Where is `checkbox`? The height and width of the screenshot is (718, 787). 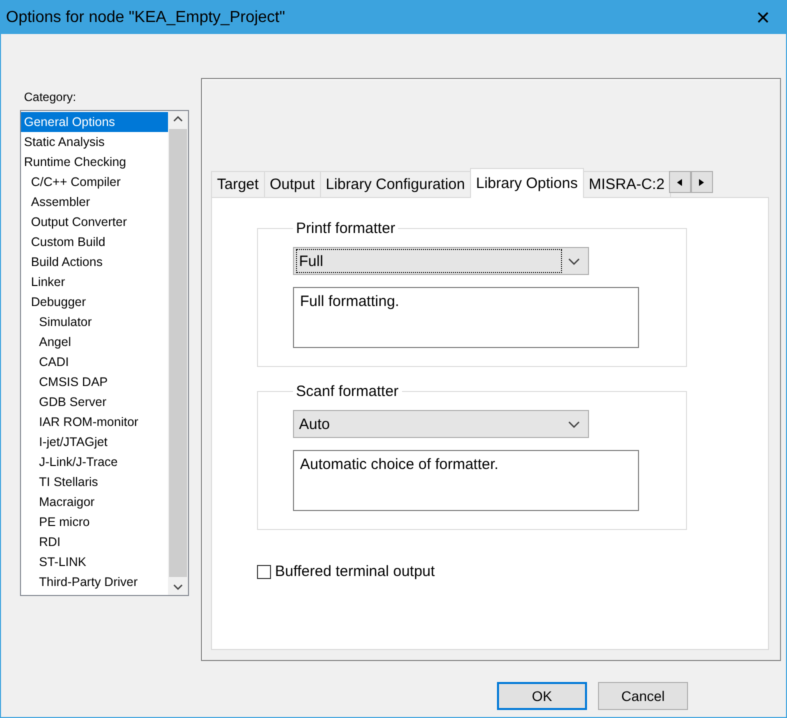 checkbox is located at coordinates (264, 571).